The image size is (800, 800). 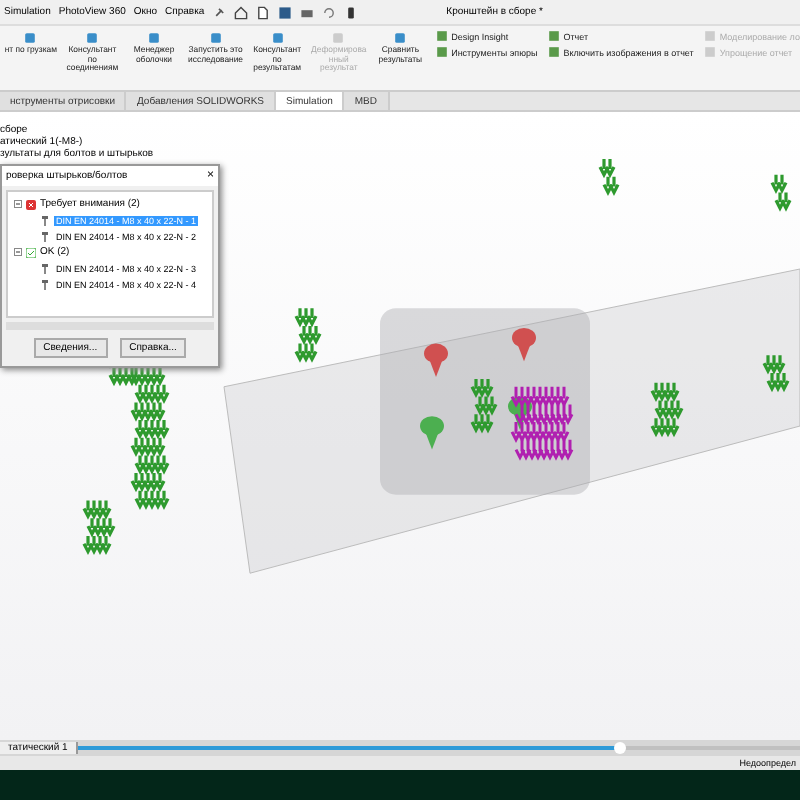 What do you see at coordinates (329, 12) in the screenshot?
I see `undo-icon` at bounding box center [329, 12].